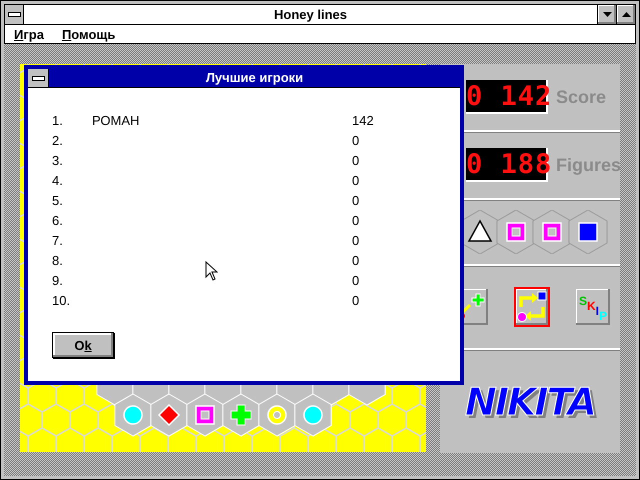 The height and width of the screenshot is (480, 640). What do you see at coordinates (29, 34) in the screenshot?
I see `menu-item: Игра` at bounding box center [29, 34].